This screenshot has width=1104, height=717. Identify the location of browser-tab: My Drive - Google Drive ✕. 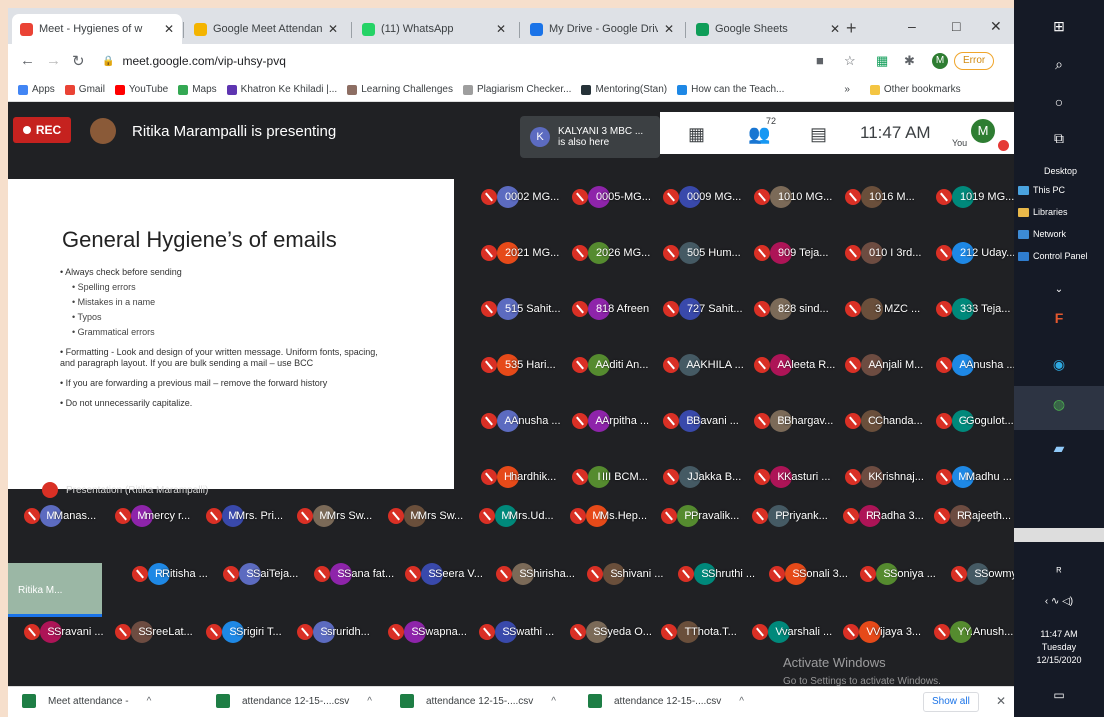
(602, 29).